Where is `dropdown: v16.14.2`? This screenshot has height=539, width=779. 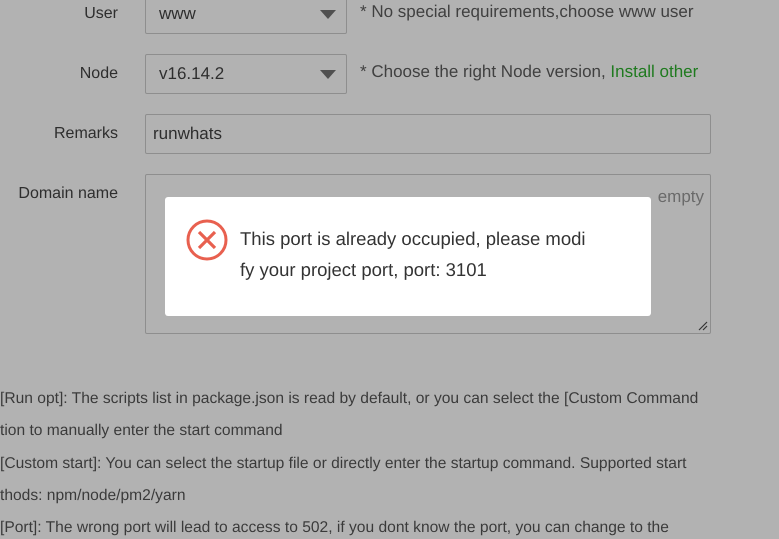
dropdown: v16.14.2 is located at coordinates (246, 74).